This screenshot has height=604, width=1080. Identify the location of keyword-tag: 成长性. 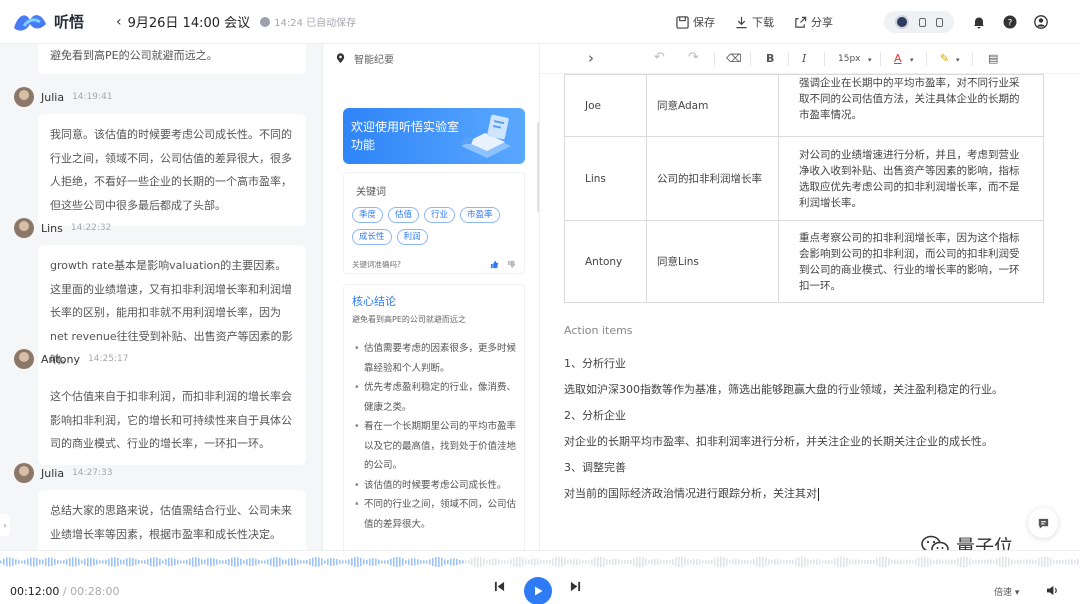
(372, 237).